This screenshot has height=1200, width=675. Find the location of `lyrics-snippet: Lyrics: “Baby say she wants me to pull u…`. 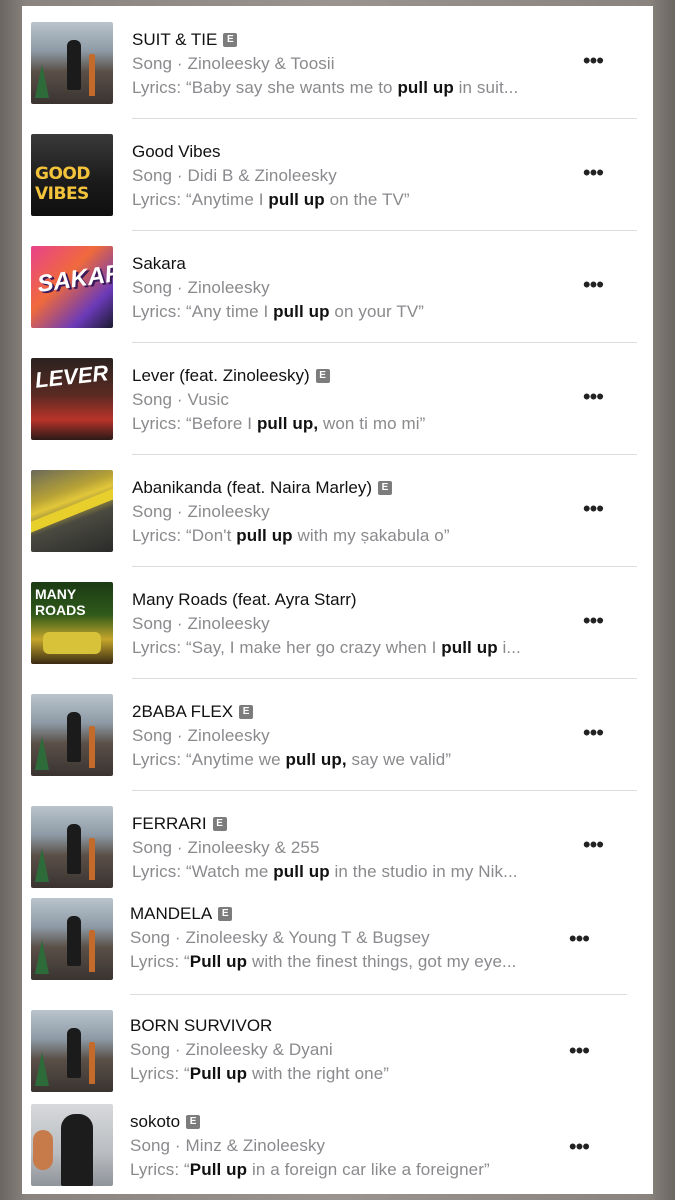

lyrics-snippet: Lyrics: “Baby say she wants me to pull u… is located at coordinates (325, 87).